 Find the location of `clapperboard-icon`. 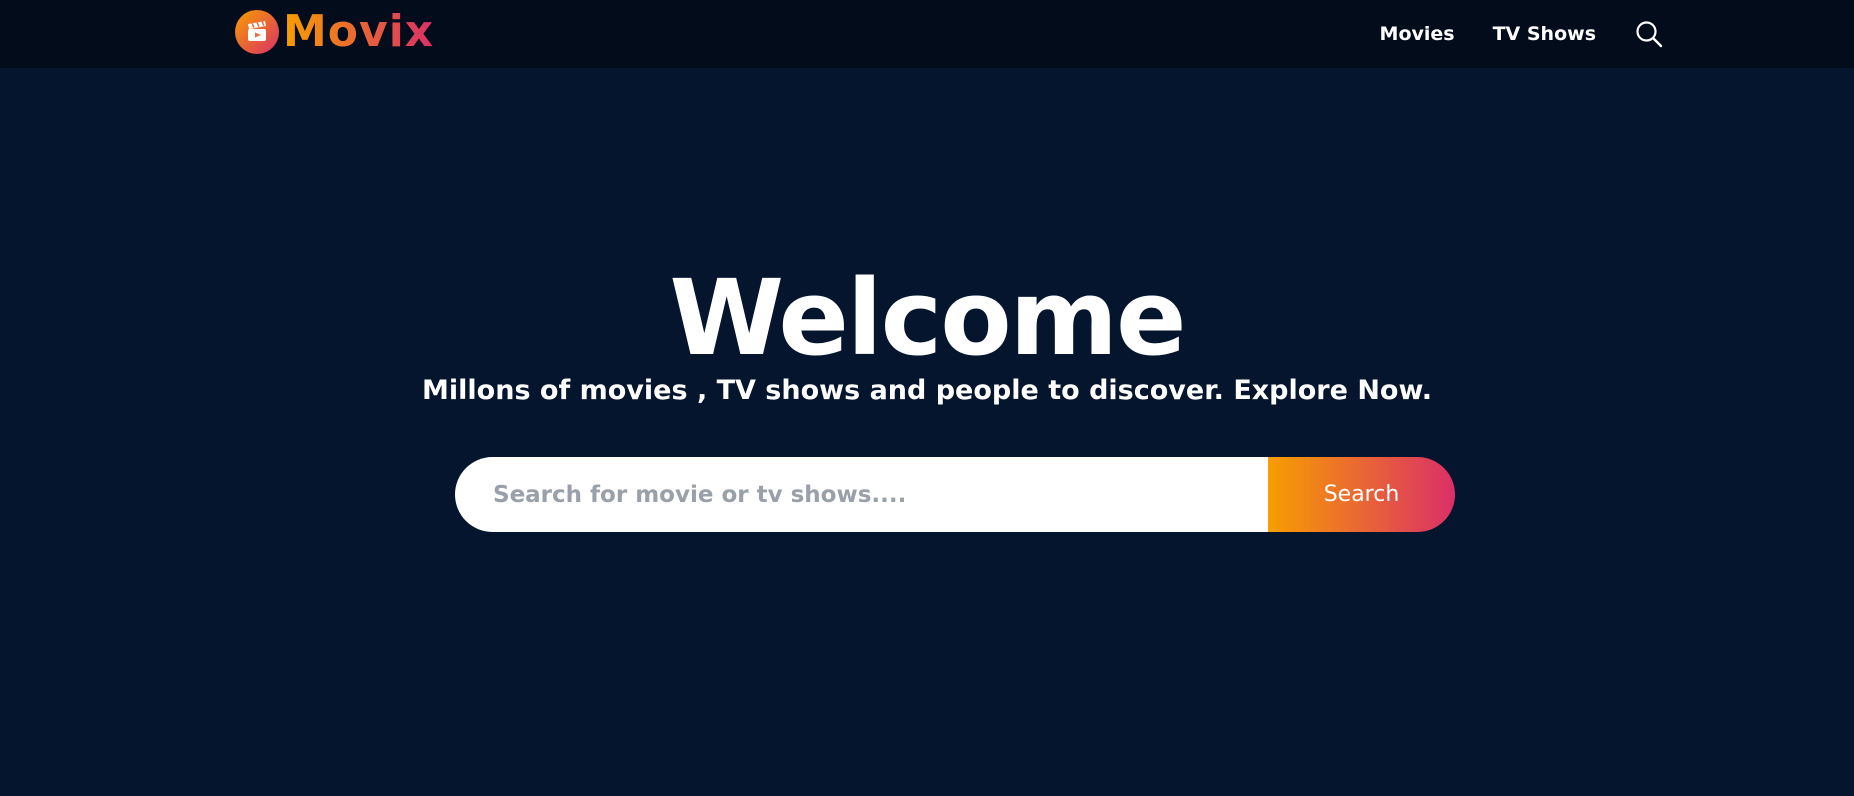

clapperboard-icon is located at coordinates (257, 32).